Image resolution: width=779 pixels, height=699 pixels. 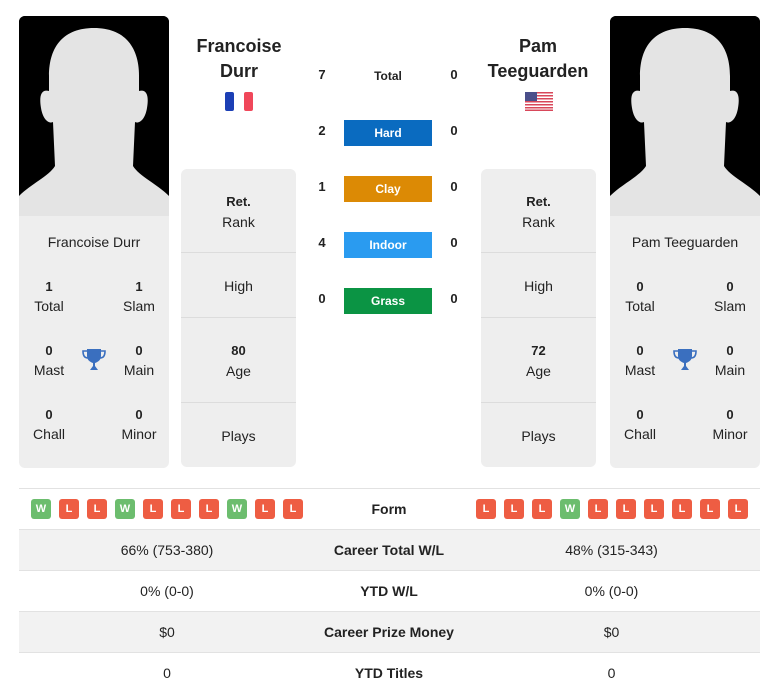 I want to click on player1-titles-total: 1 Total, so click(x=49, y=296).